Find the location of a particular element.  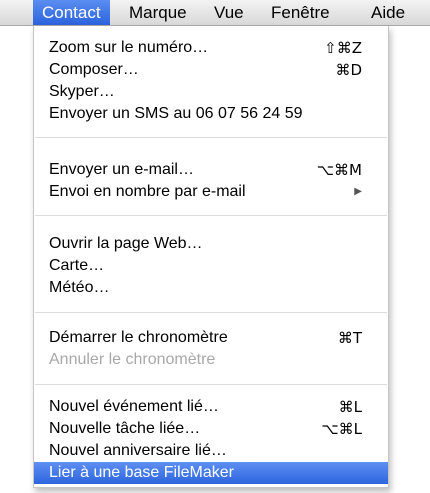

menu-item-new-linked-task: Nouvelle tâche liée… ⌥⌘L is located at coordinates (211, 429).